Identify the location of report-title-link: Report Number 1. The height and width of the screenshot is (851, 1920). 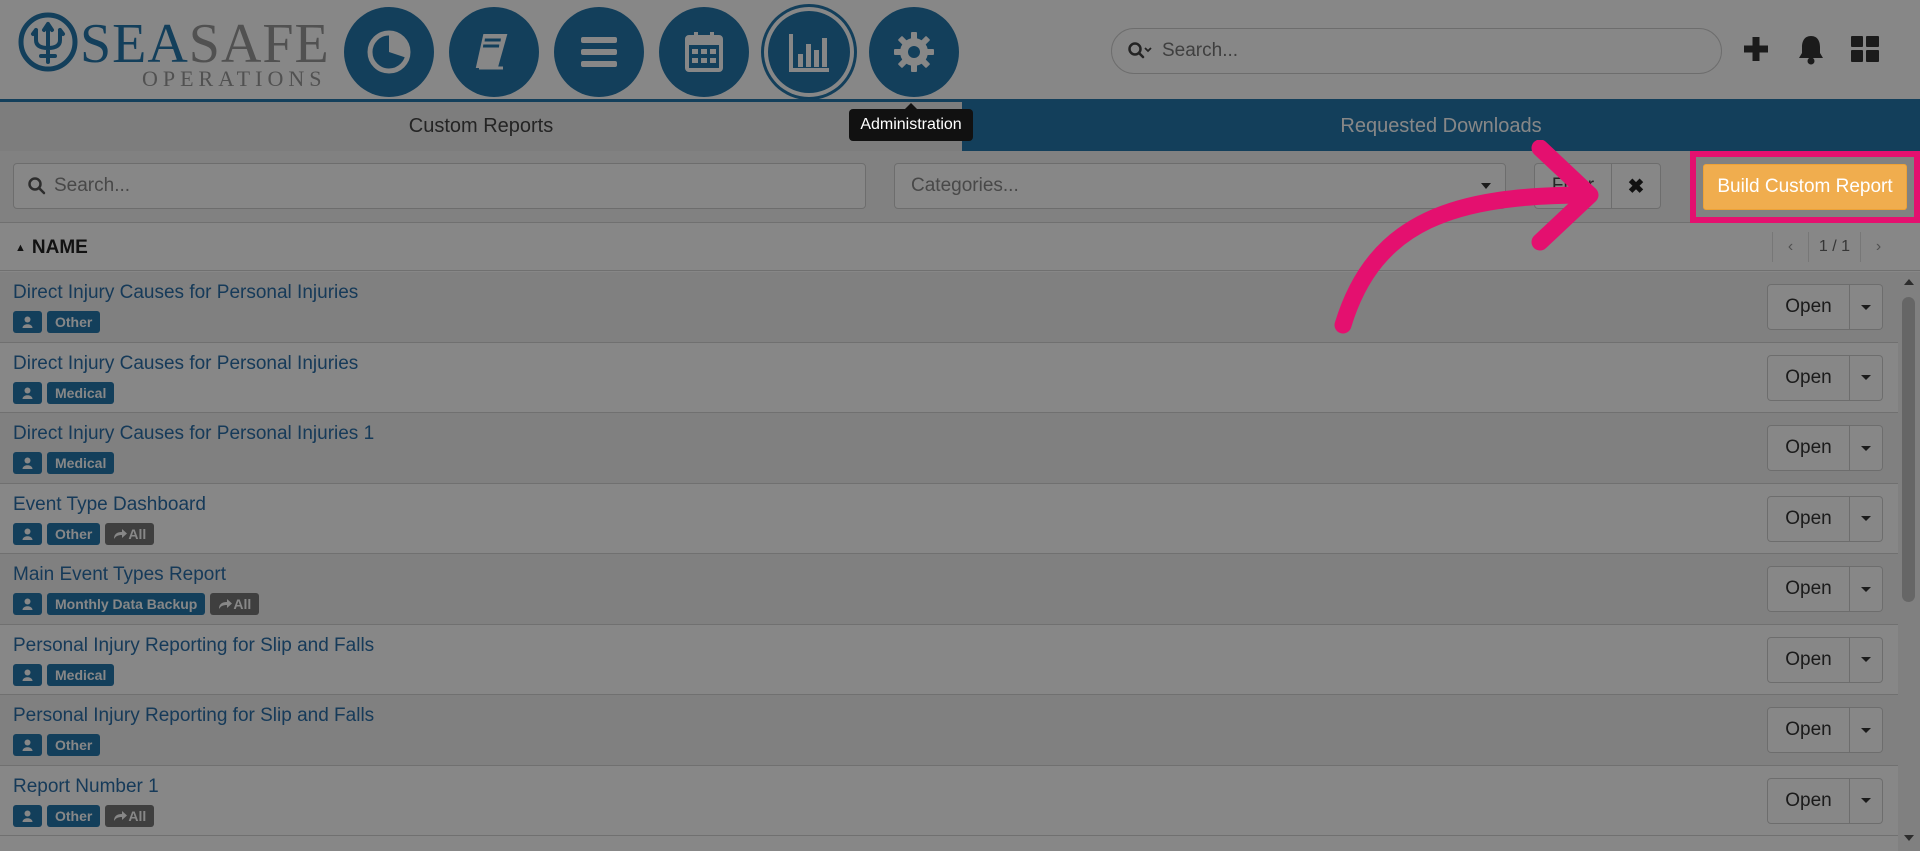
(86, 787).